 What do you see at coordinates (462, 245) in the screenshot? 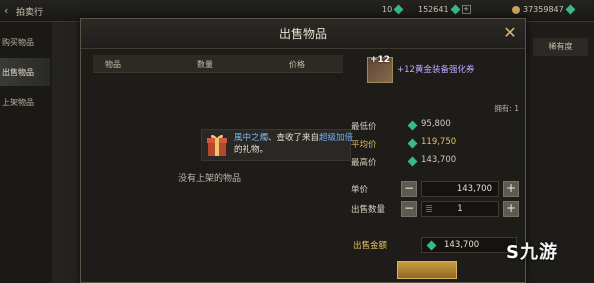
I see `total-value: 143,700` at bounding box center [462, 245].